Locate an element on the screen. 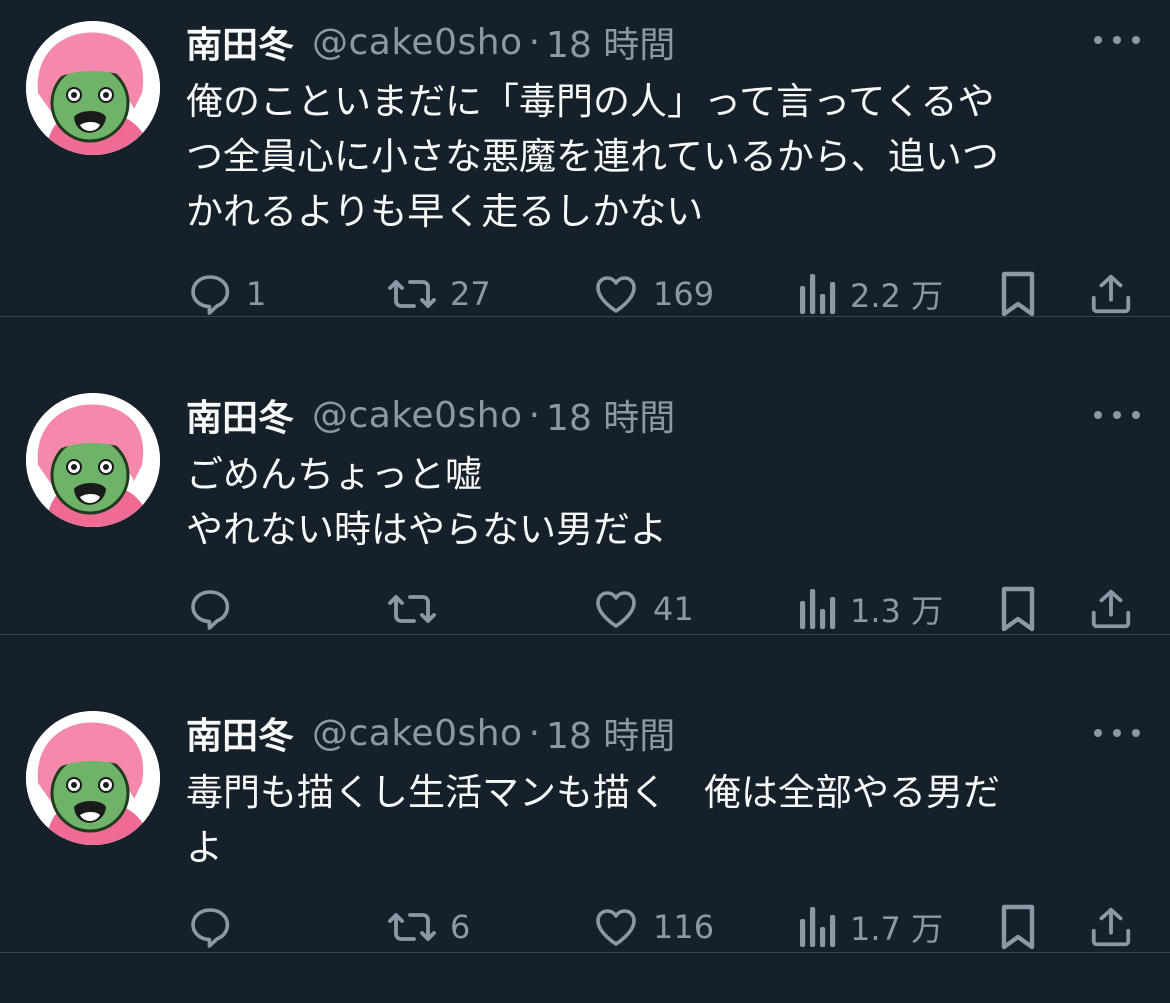 The image size is (1170, 1003). tweet-text-line: かれるよりも早く走るしかない is located at coordinates (445, 211).